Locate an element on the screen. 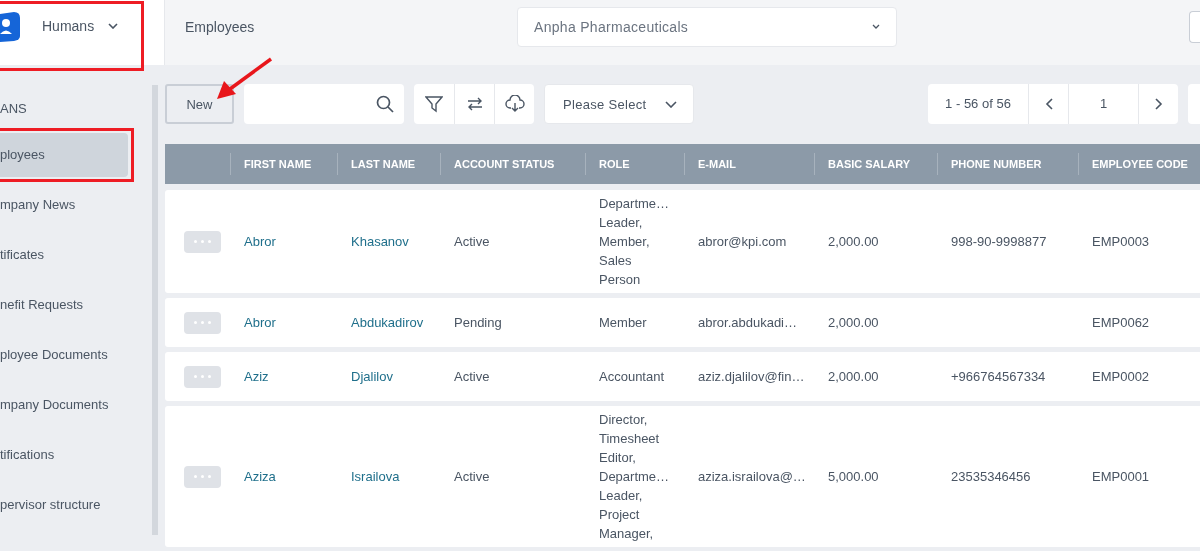  search-field is located at coordinates (324, 104).